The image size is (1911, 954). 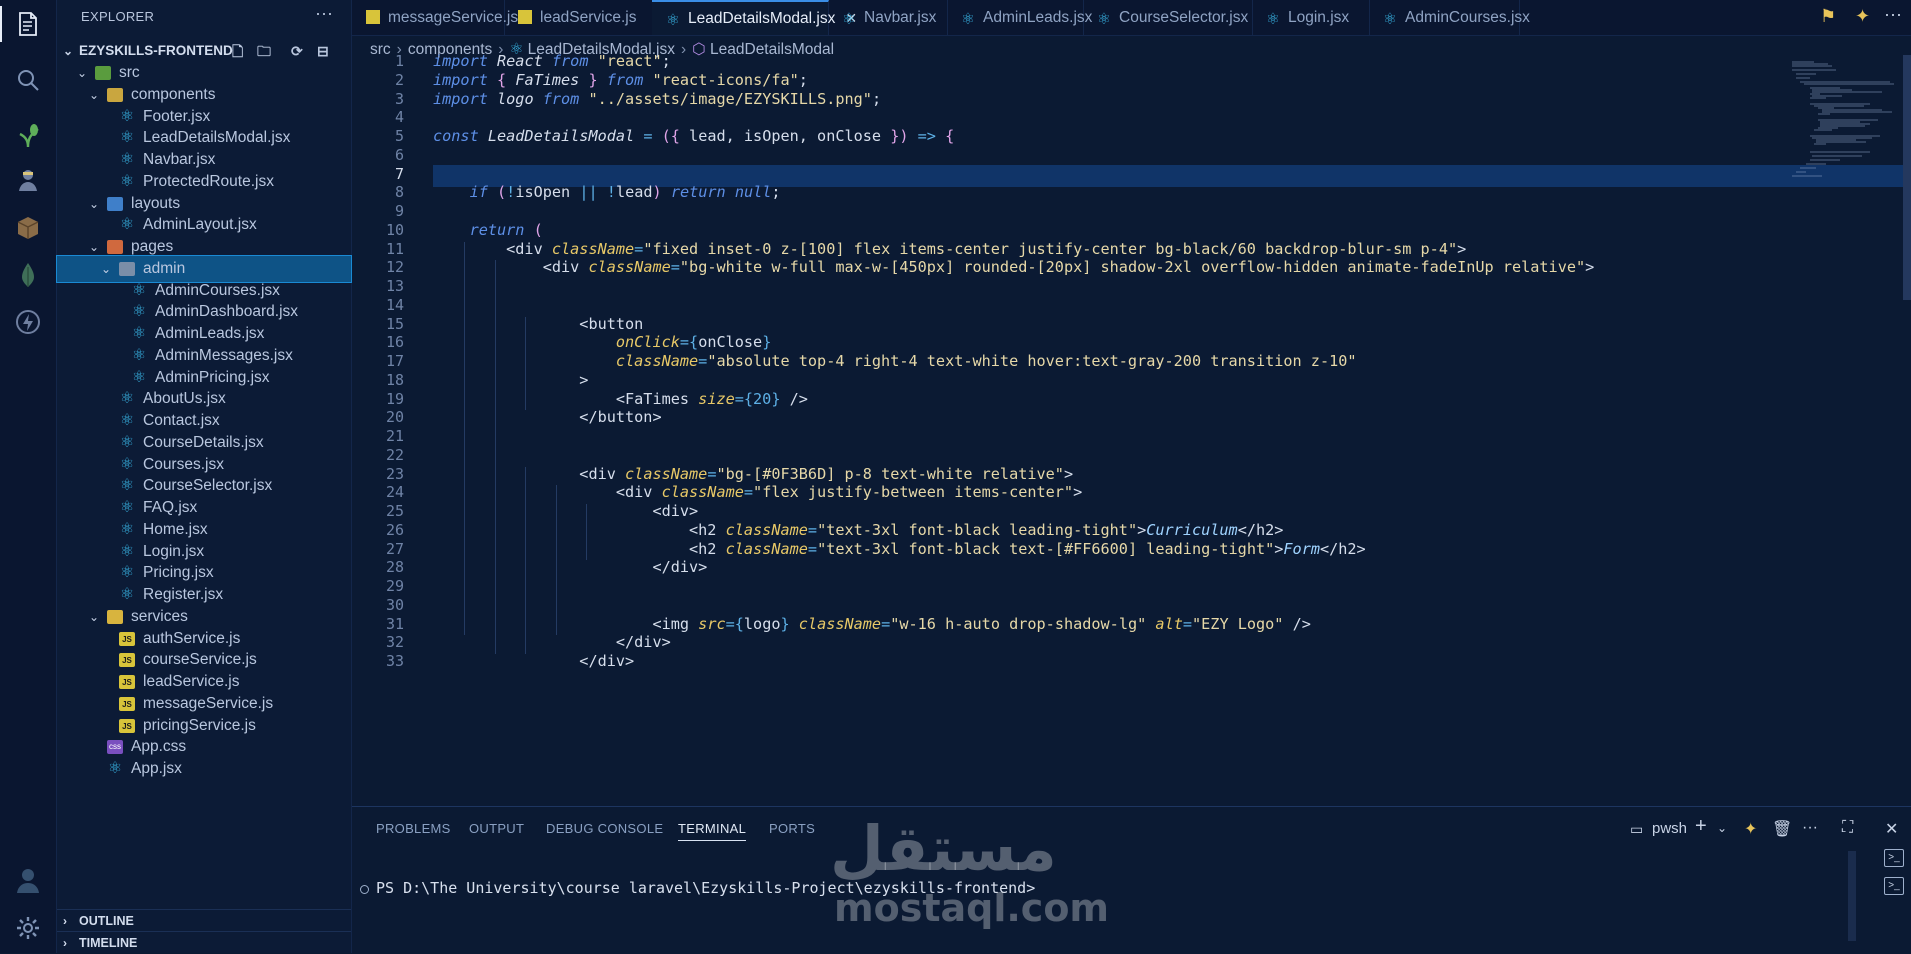 I want to click on code-token: return, so click(x=497, y=229).